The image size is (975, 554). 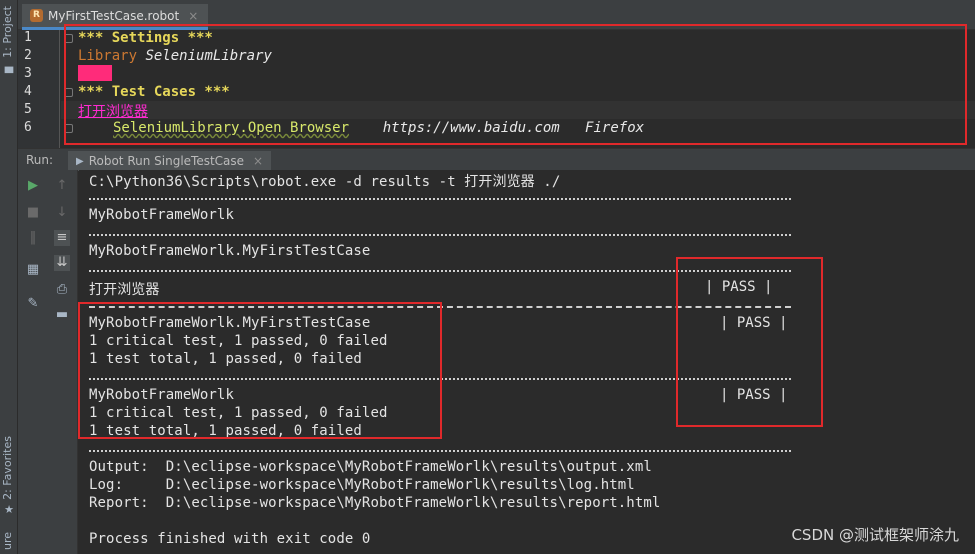 I want to click on star-icon: ★, so click(x=9, y=510).